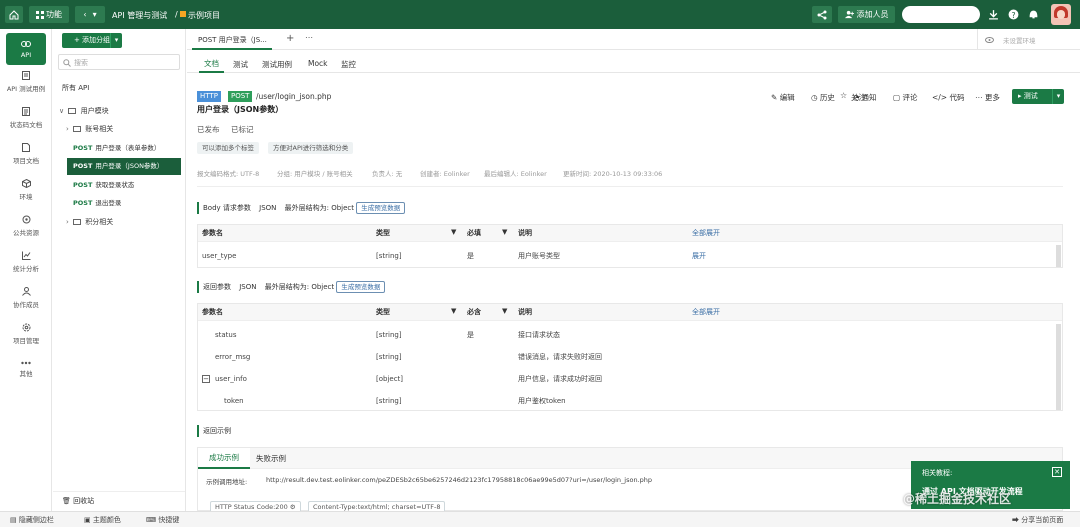  What do you see at coordinates (309, 37) in the screenshot?
I see `tab-more-icon: ⋯` at bounding box center [309, 37].